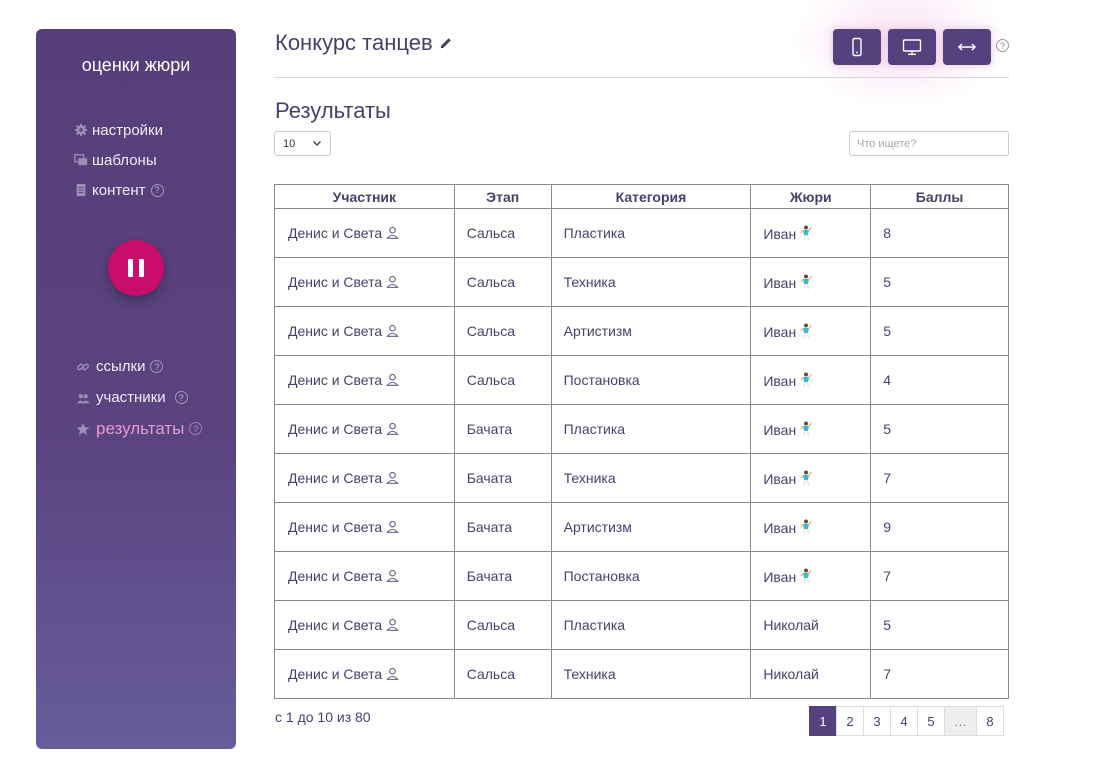 This screenshot has height=759, width=1101. I want to click on page-size-value: 10, so click(289, 143).